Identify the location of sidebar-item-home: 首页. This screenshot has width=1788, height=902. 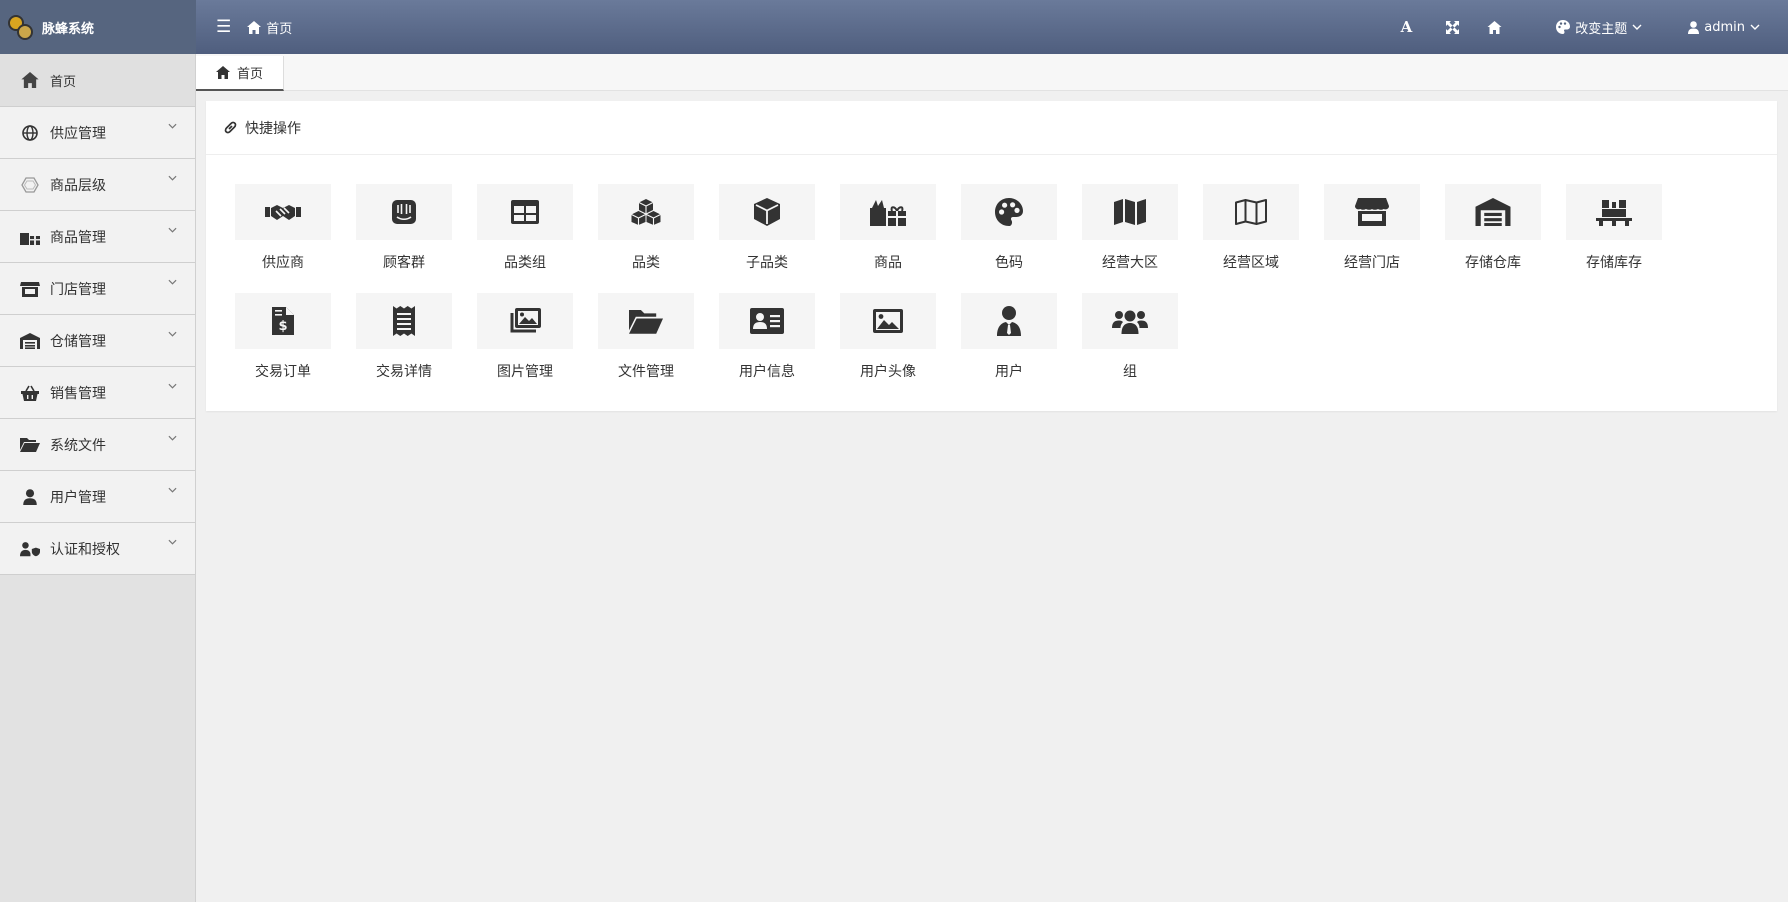
(97, 80).